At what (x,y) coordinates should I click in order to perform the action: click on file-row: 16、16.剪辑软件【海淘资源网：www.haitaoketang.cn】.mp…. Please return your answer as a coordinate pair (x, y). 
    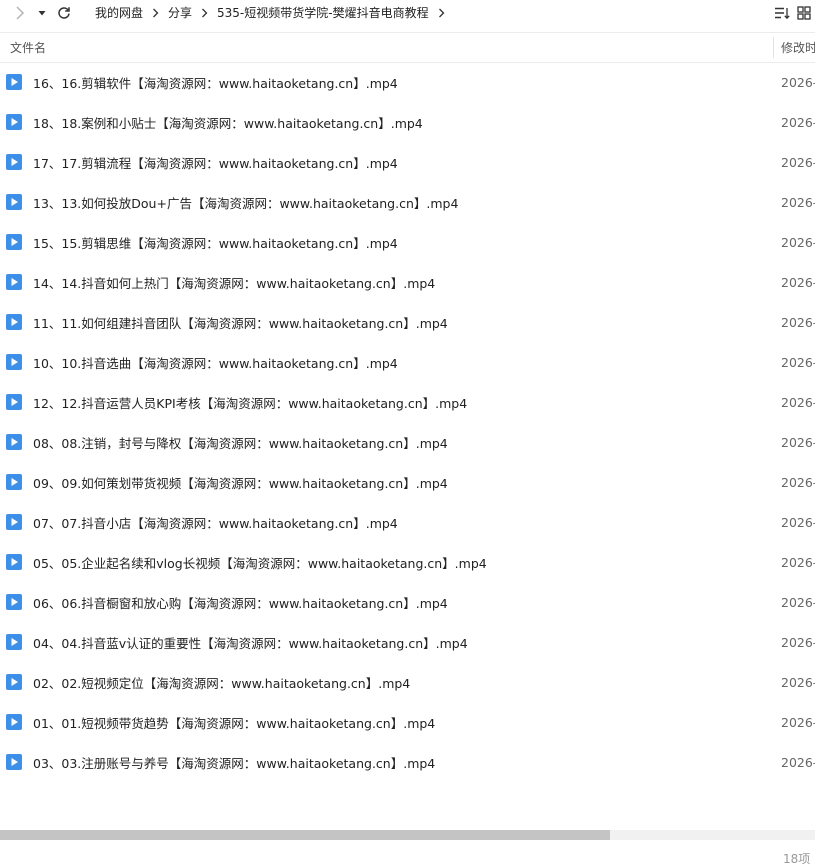
    Looking at the image, I should click on (407, 82).